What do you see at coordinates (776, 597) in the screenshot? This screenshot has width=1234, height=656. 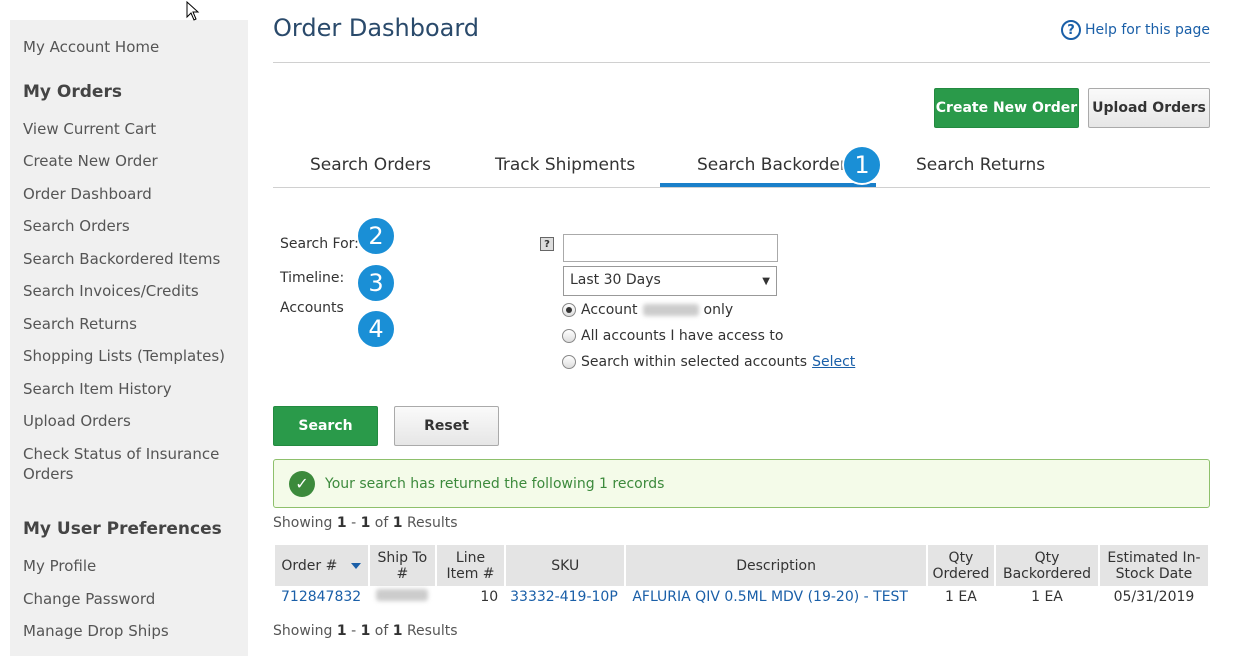 I see `cell-description-link: AFLURIA QIV 0.5ML MDV (19-20) - TEST` at bounding box center [776, 597].